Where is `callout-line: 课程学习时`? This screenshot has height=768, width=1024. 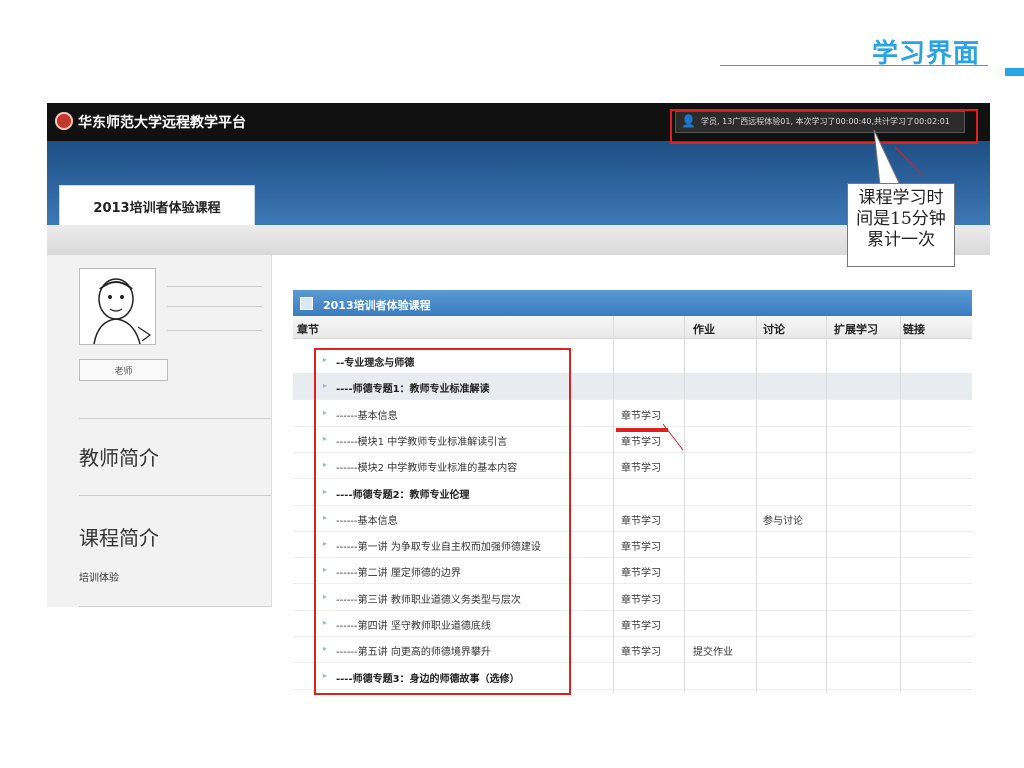 callout-line: 课程学习时 is located at coordinates (901, 198).